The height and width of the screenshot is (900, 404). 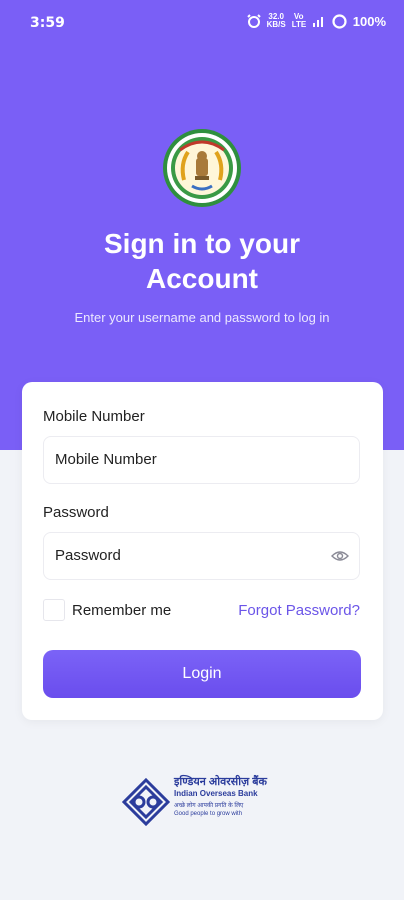 I want to click on mobile-number-field, so click(x=201, y=460).